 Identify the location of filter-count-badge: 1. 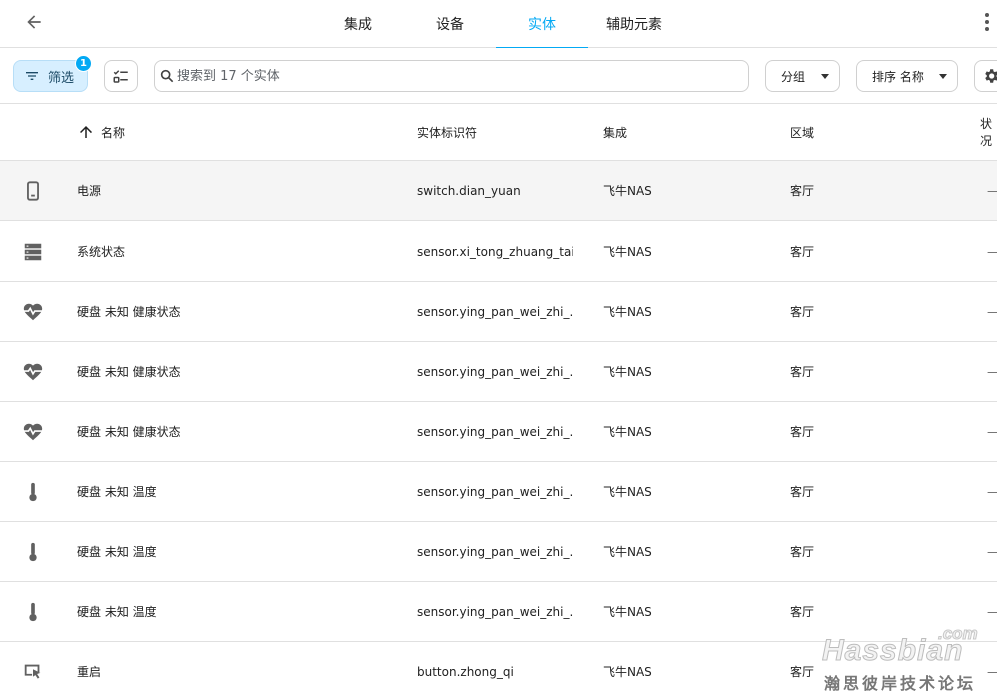
(83, 63).